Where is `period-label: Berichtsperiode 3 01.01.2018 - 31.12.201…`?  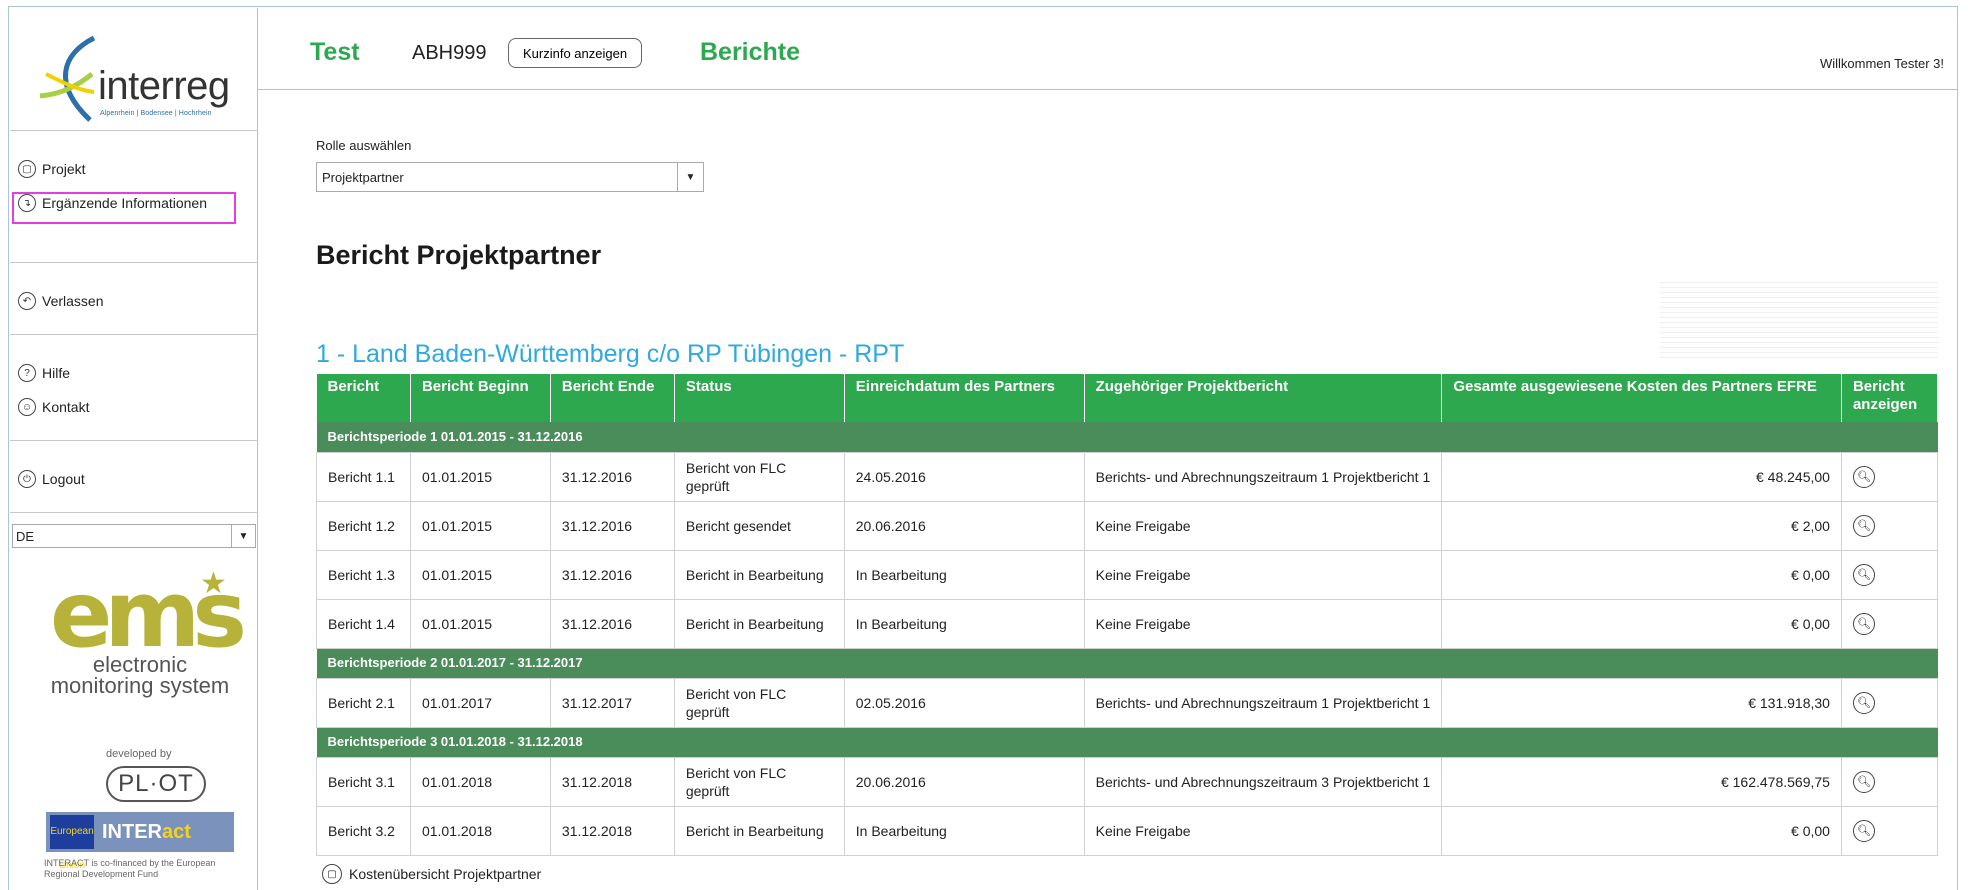
period-label: Berichtsperiode 3 01.01.2018 - 31.12.201… is located at coordinates (1127, 742).